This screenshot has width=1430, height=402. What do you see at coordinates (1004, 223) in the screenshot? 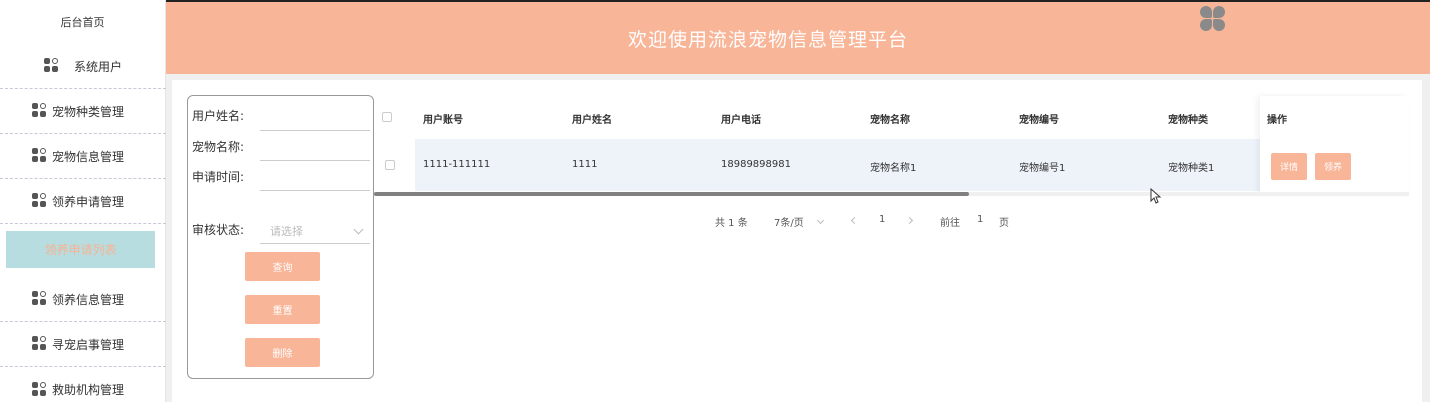
I see `pager-page-suffix: 页` at bounding box center [1004, 223].